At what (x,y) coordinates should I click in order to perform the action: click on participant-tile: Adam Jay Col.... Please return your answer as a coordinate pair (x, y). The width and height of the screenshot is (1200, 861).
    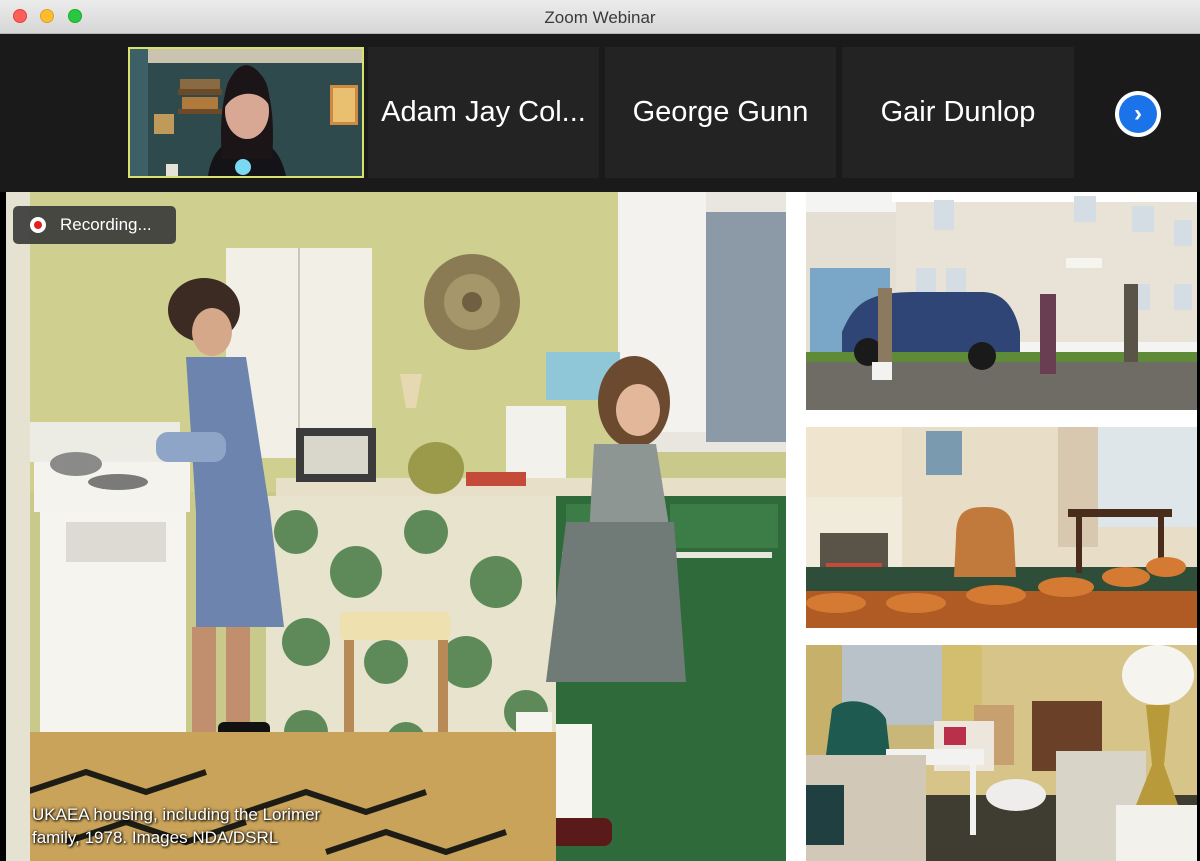
    Looking at the image, I should click on (483, 112).